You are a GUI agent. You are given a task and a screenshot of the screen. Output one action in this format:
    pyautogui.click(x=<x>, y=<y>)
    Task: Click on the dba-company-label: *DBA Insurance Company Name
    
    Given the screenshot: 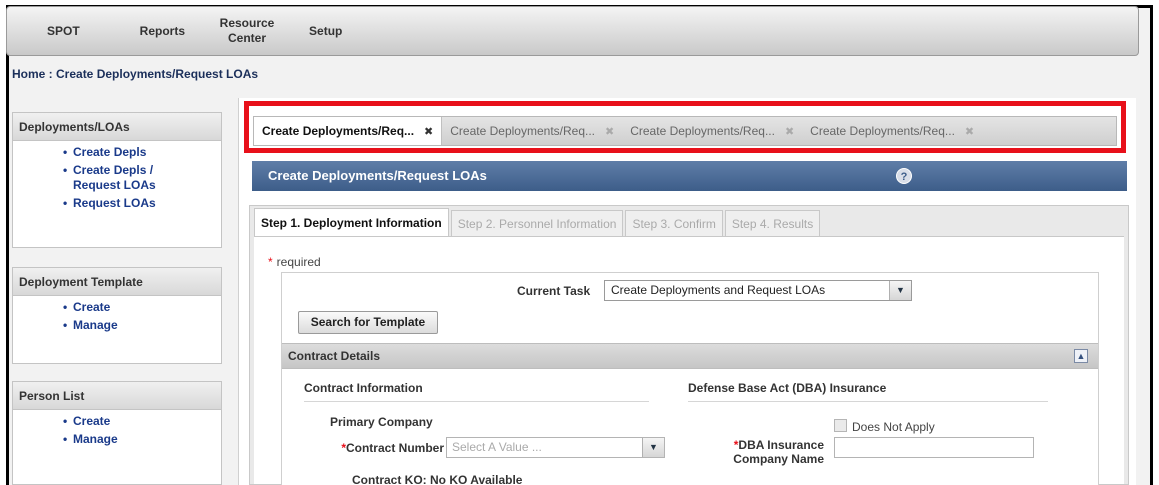 What is the action you would take?
    pyautogui.click(x=763, y=452)
    